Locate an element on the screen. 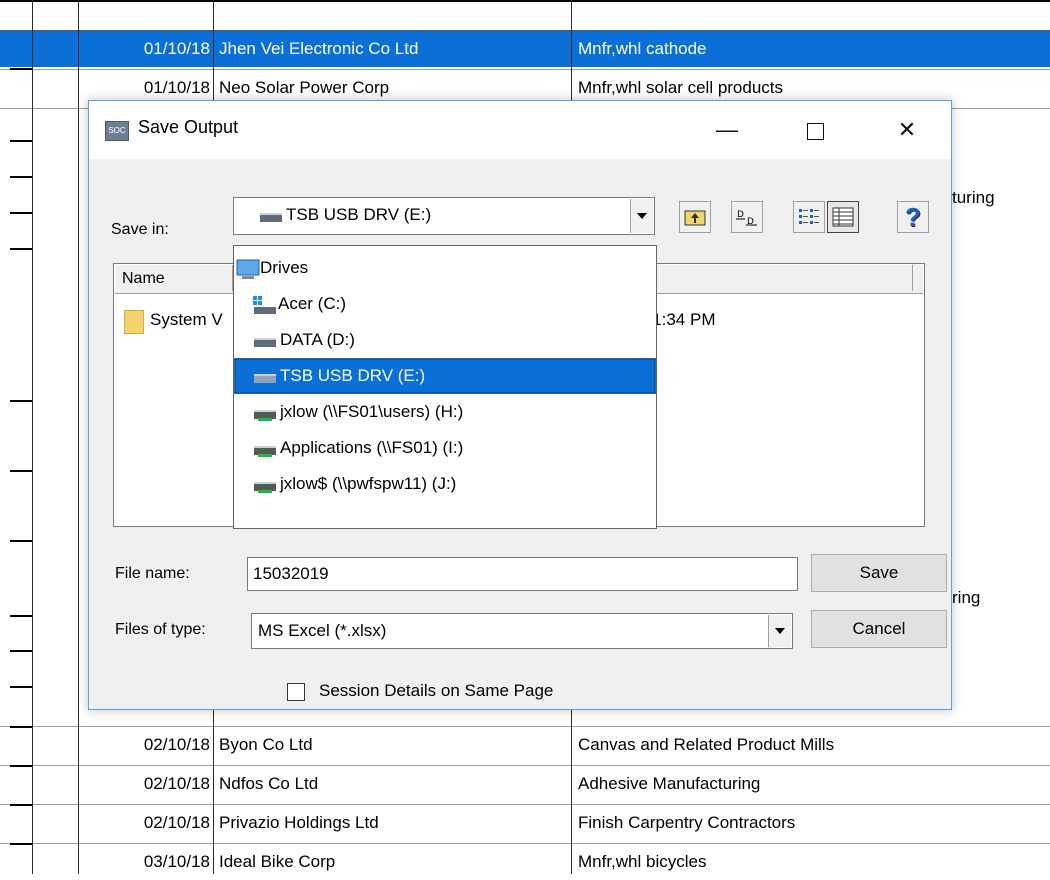  row-date: 01/10/18 is located at coordinates (176, 48).